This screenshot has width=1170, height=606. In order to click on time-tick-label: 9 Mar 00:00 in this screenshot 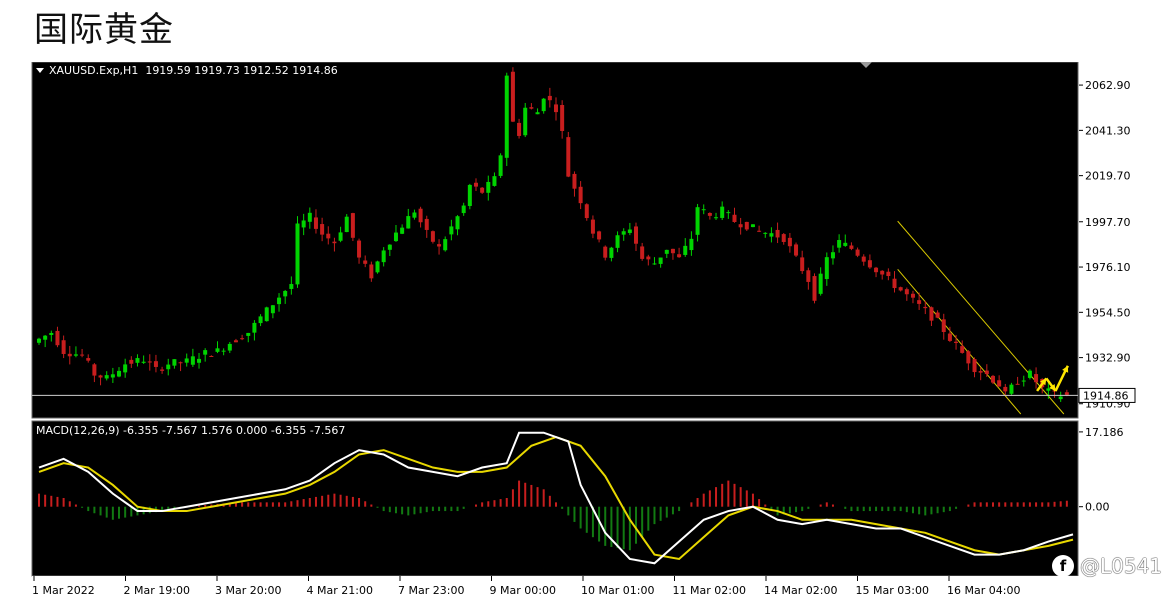, I will do `click(523, 590)`.